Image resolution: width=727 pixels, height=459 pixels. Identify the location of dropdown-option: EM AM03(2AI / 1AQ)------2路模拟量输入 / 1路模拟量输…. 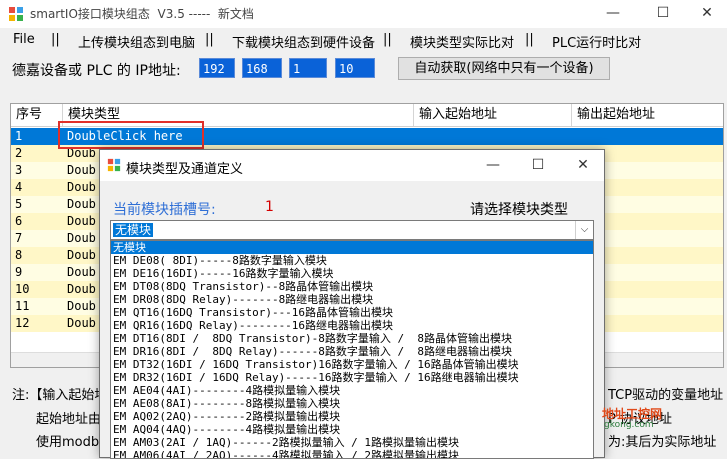
(352, 442).